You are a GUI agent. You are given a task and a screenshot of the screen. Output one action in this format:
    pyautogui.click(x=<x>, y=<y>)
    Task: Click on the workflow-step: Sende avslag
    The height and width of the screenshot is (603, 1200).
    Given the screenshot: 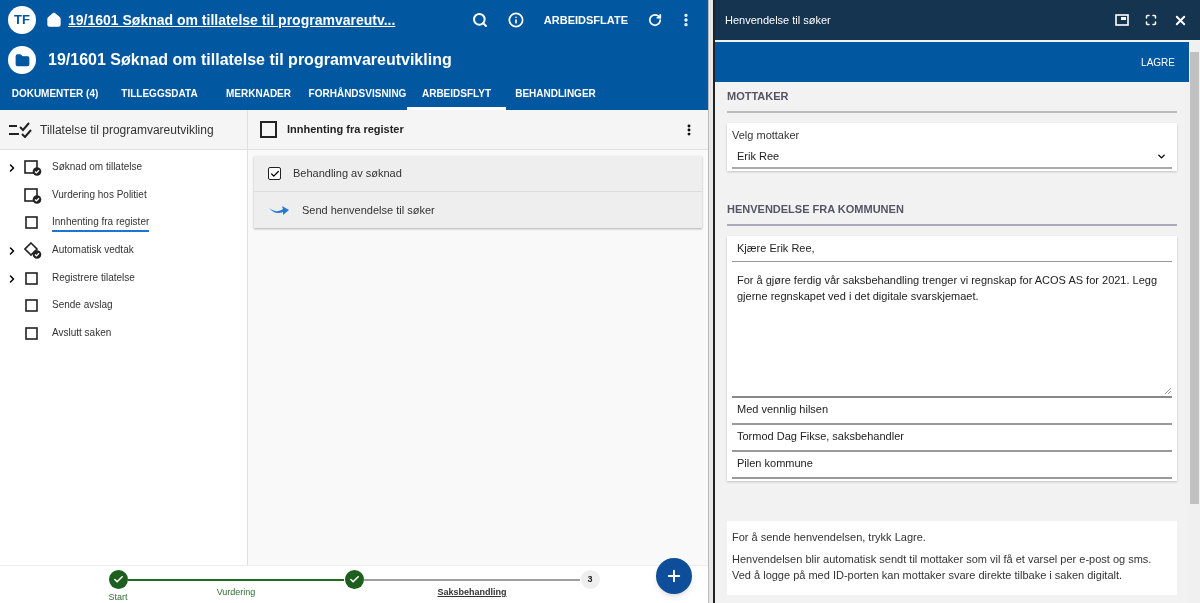 What is the action you would take?
    pyautogui.click(x=82, y=306)
    